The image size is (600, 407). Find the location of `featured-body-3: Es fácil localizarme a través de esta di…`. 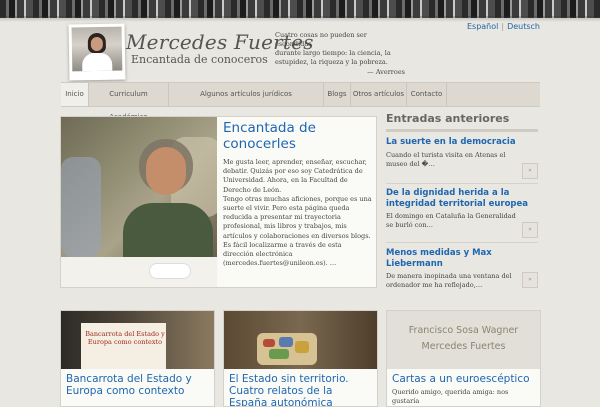

featured-body-3: Es fácil localizarme a través de esta di… is located at coordinates (282, 254).